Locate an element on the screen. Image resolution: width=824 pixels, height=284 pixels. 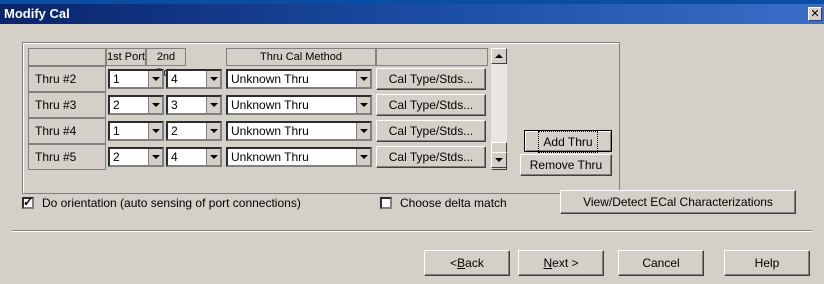
scroll-up-icon is located at coordinates (499, 56).